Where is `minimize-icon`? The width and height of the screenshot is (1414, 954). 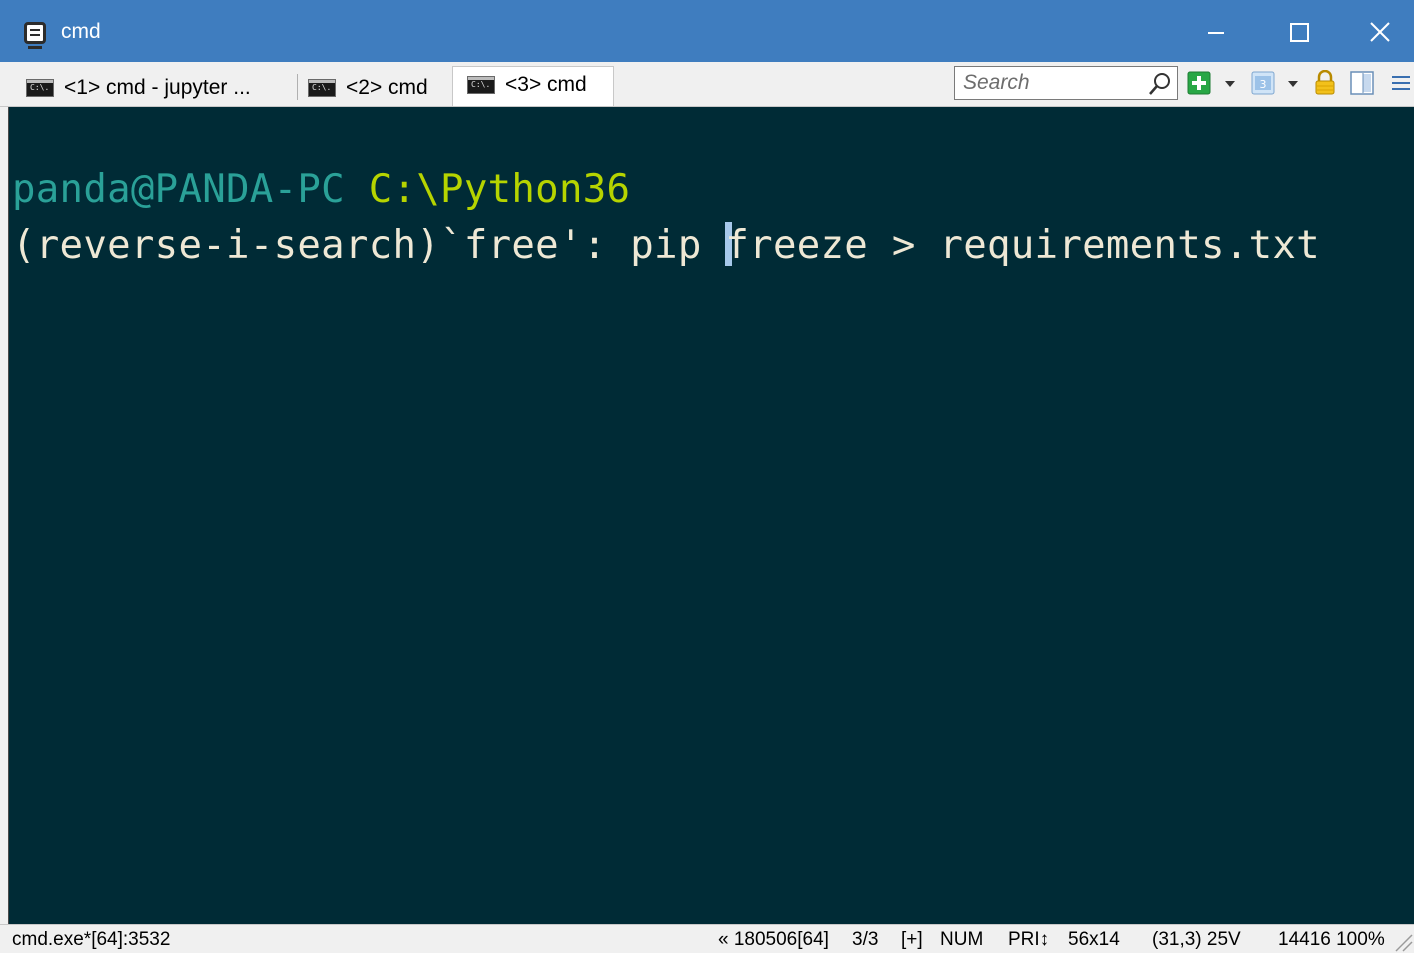 minimize-icon is located at coordinates (1216, 33).